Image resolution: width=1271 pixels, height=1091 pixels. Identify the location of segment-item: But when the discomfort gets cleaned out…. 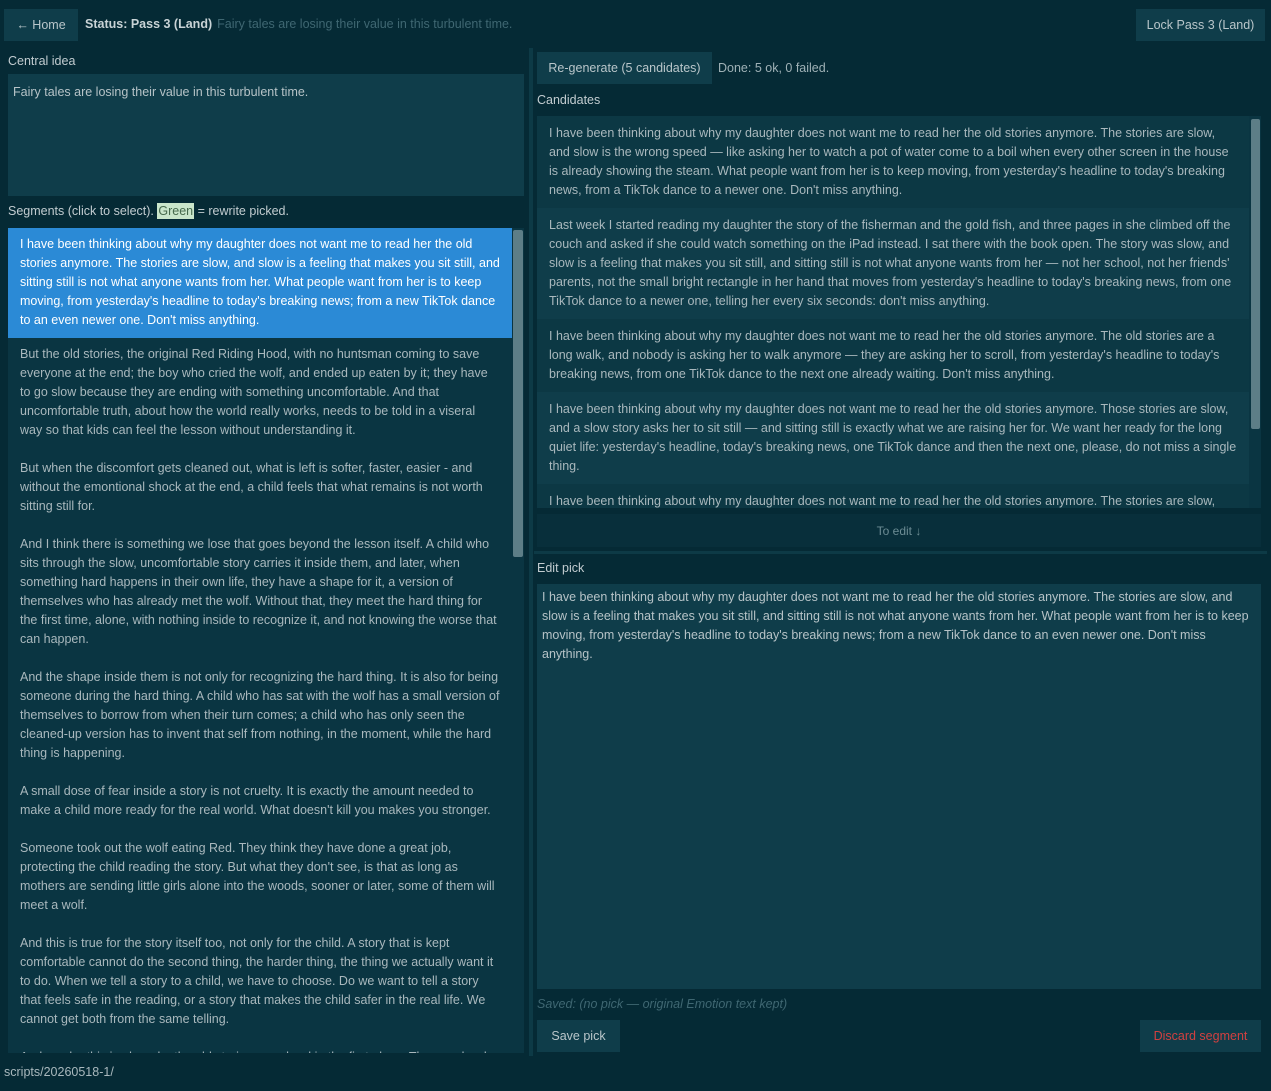
(260, 486).